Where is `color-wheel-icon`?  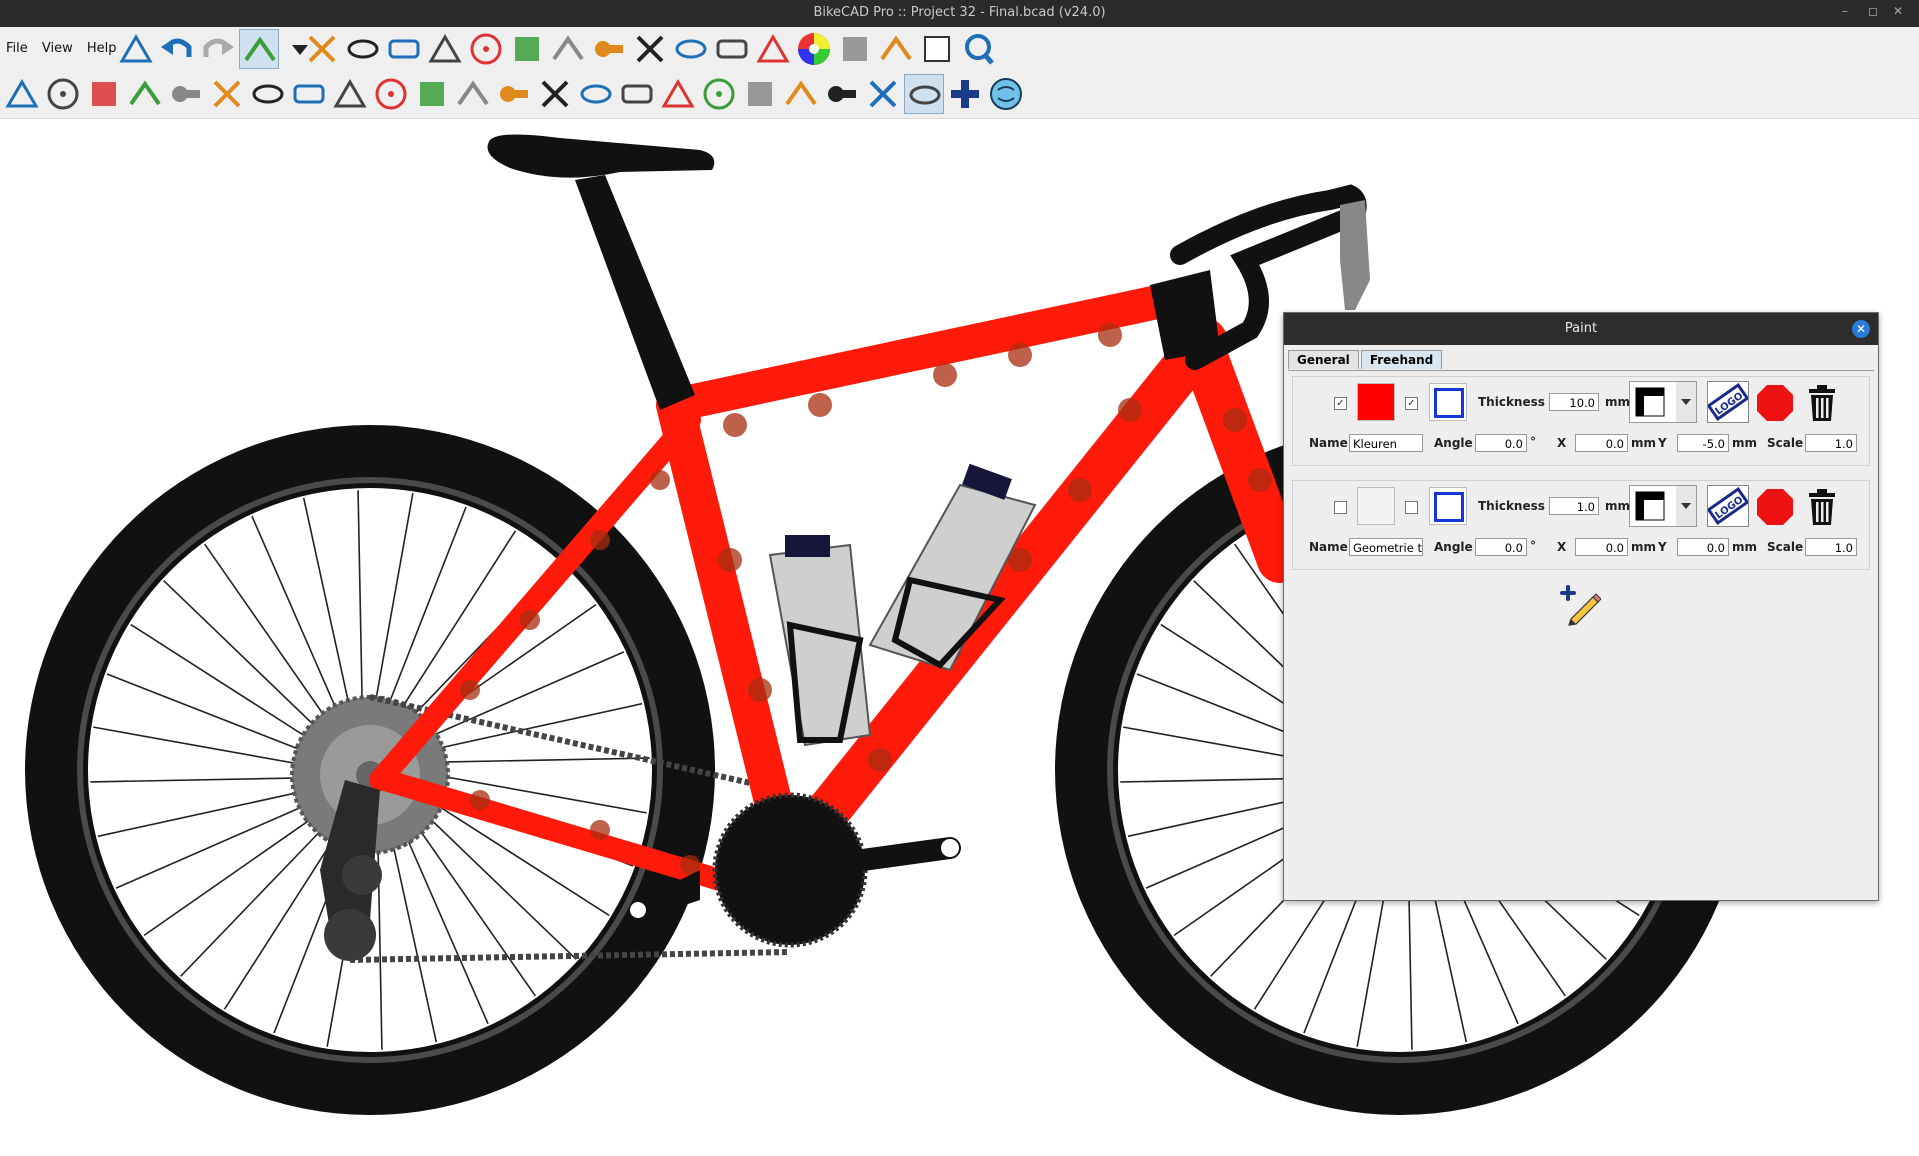
color-wheel-icon is located at coordinates (814, 49).